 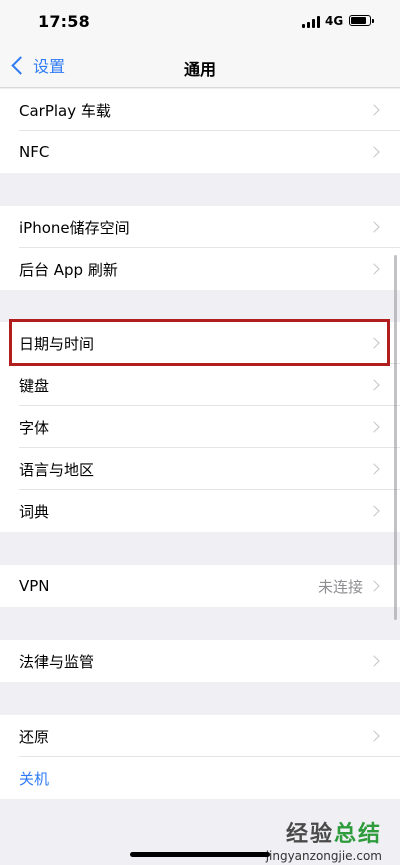 I want to click on row-label: 键盘, so click(x=34, y=385).